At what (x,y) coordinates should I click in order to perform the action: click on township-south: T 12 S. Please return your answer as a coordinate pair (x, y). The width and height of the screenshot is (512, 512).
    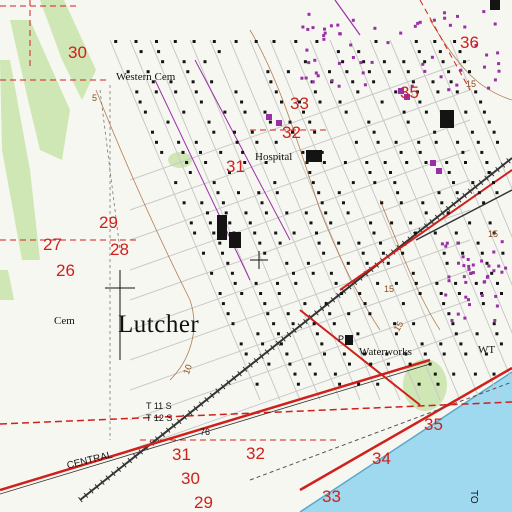
    Looking at the image, I should click on (159, 418).